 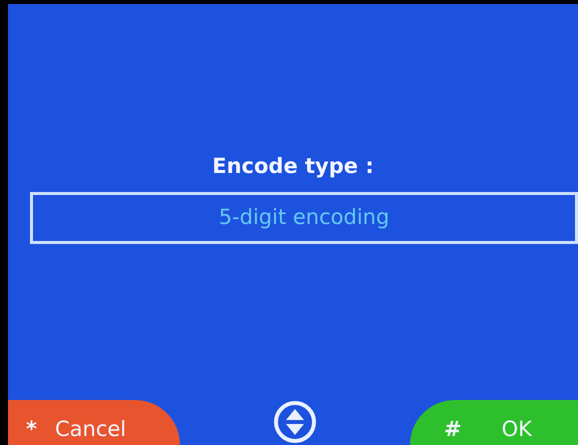 I want to click on up-down-arrows-icon, so click(x=295, y=422).